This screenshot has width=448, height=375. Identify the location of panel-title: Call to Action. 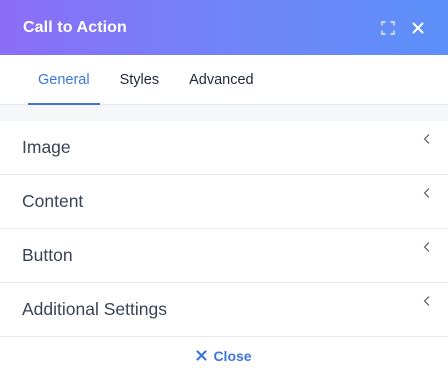
(75, 27).